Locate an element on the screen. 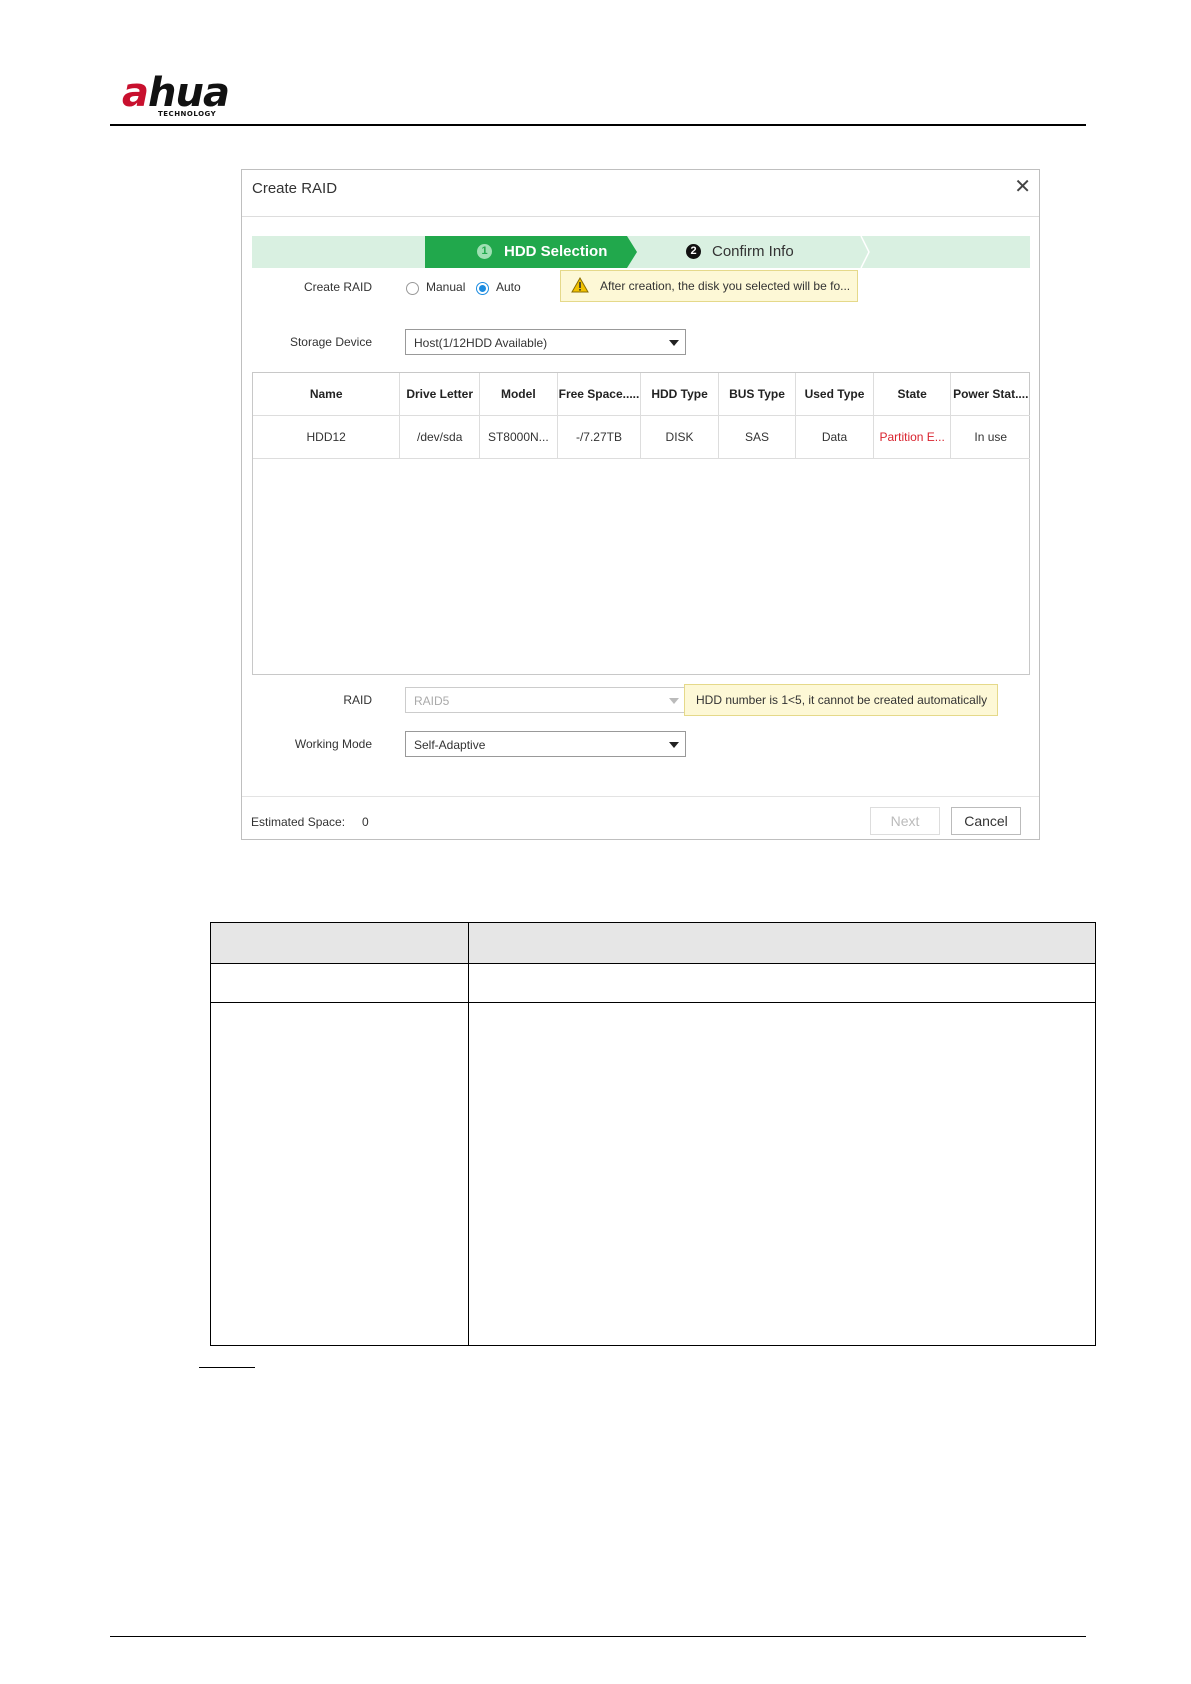  cell-hdd-type: DISK is located at coordinates (679, 437).